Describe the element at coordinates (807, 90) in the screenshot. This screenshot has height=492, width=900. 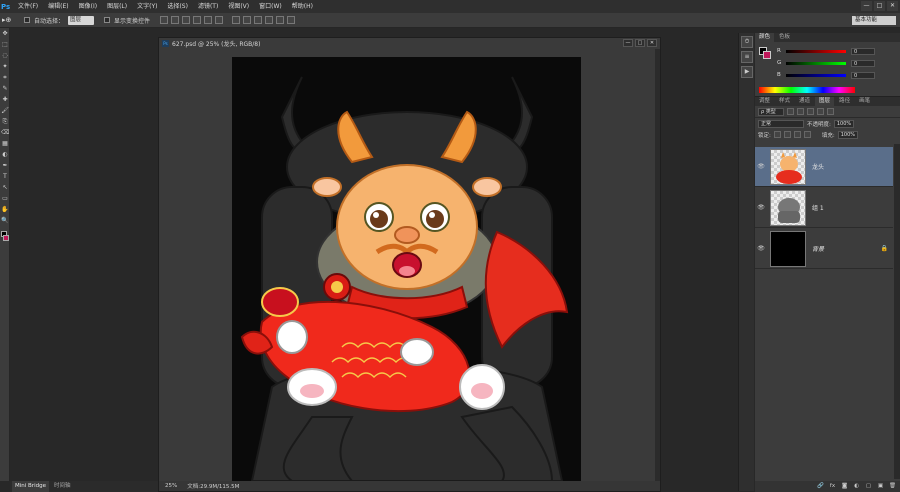
I see `color-spectrum-bar` at that location.